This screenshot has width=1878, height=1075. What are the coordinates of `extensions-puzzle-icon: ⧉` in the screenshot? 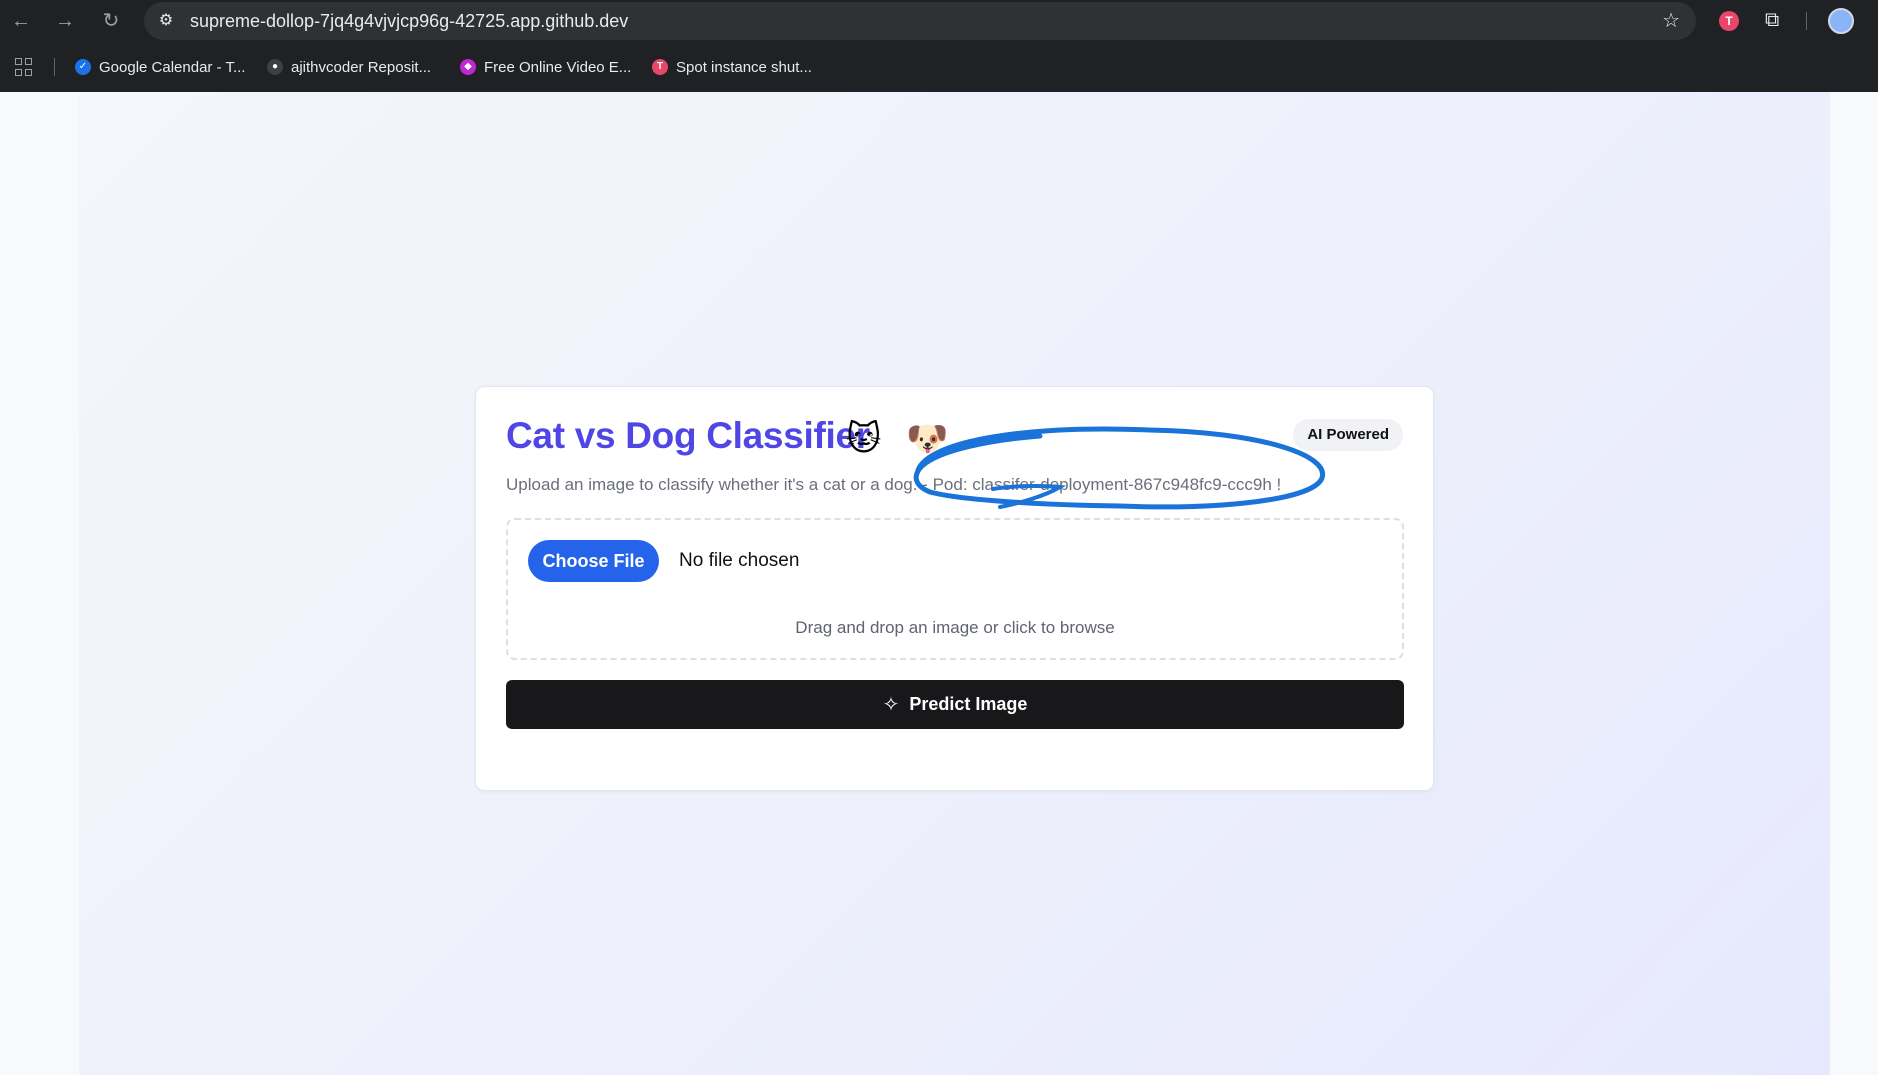 It's located at (1772, 20).